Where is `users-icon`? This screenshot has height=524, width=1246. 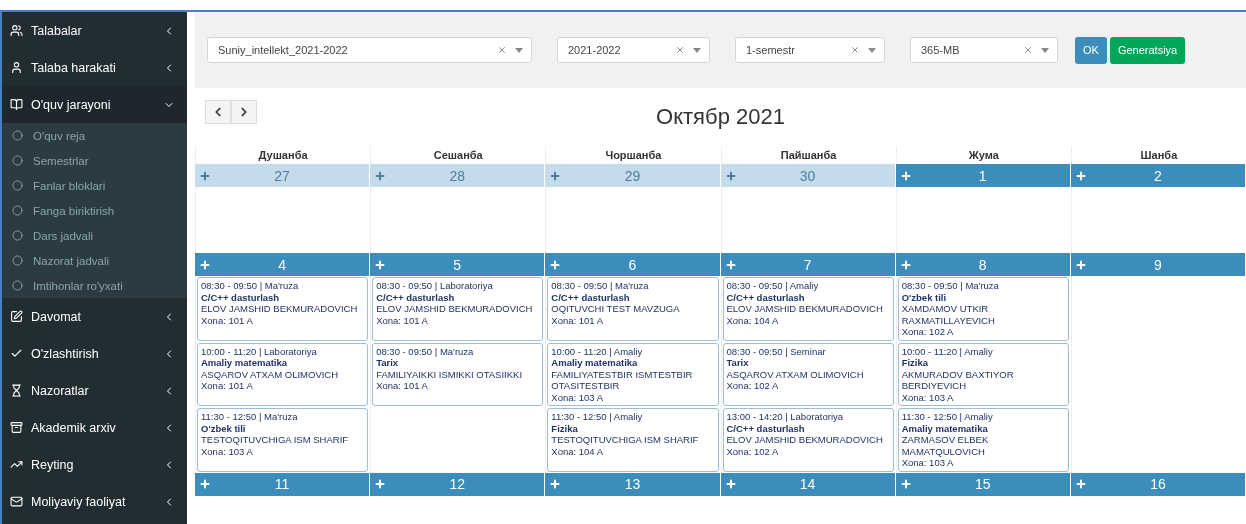 users-icon is located at coordinates (16, 30).